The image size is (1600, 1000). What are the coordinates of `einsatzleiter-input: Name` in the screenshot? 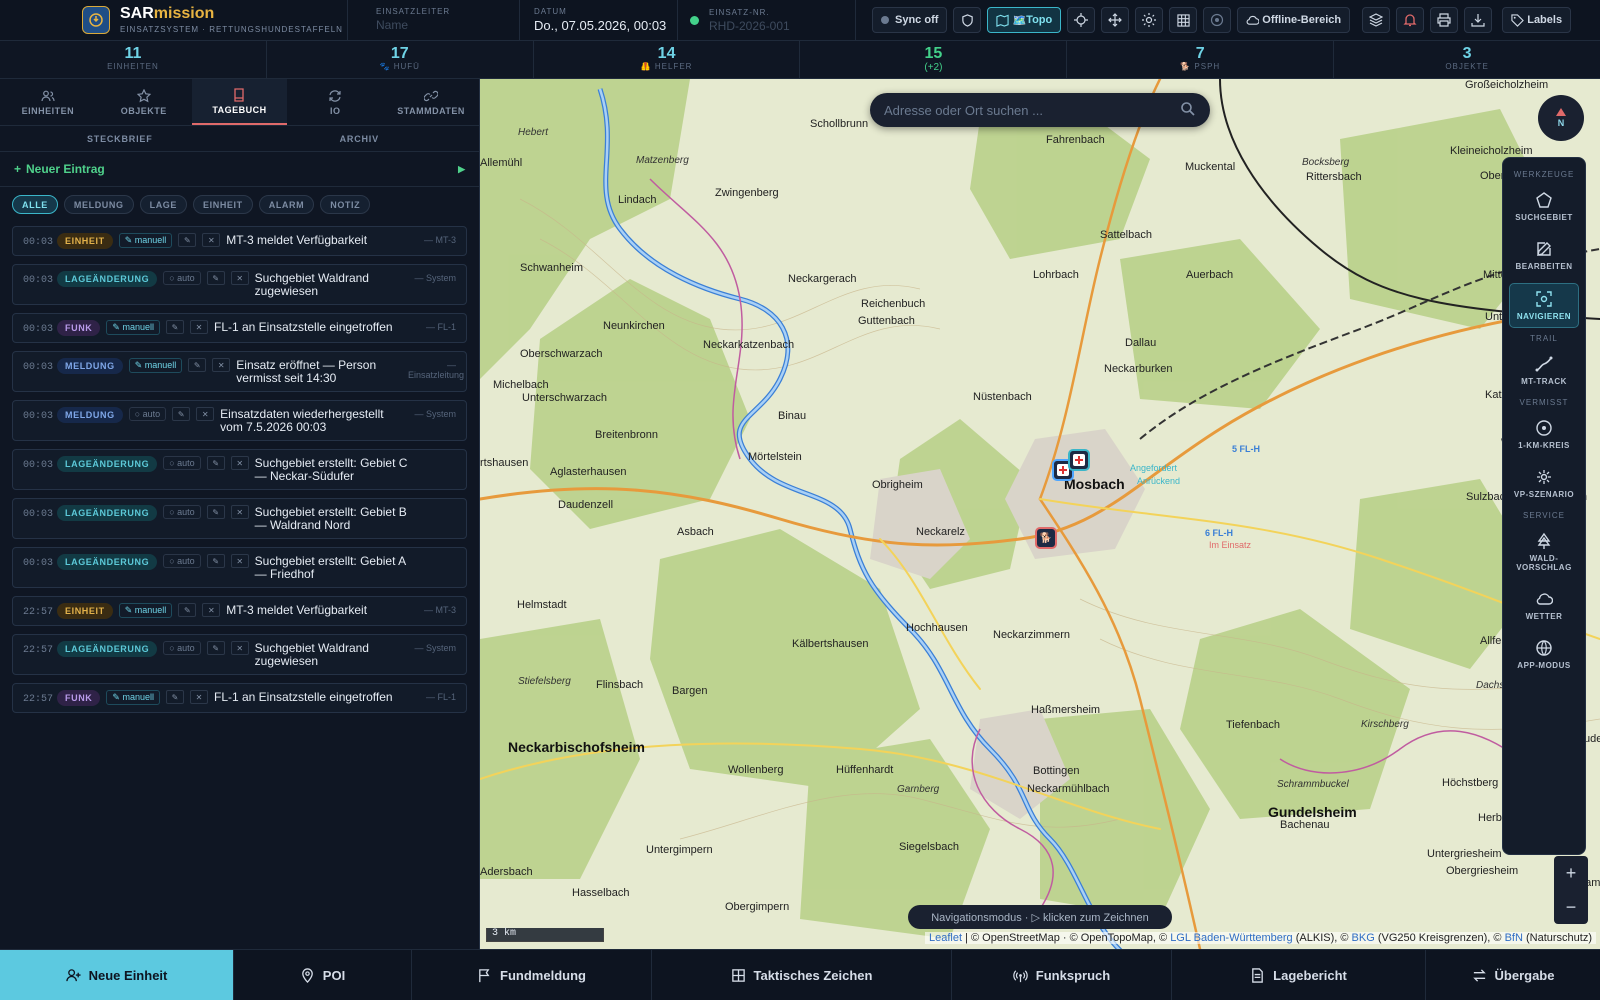 It's located at (442, 25).